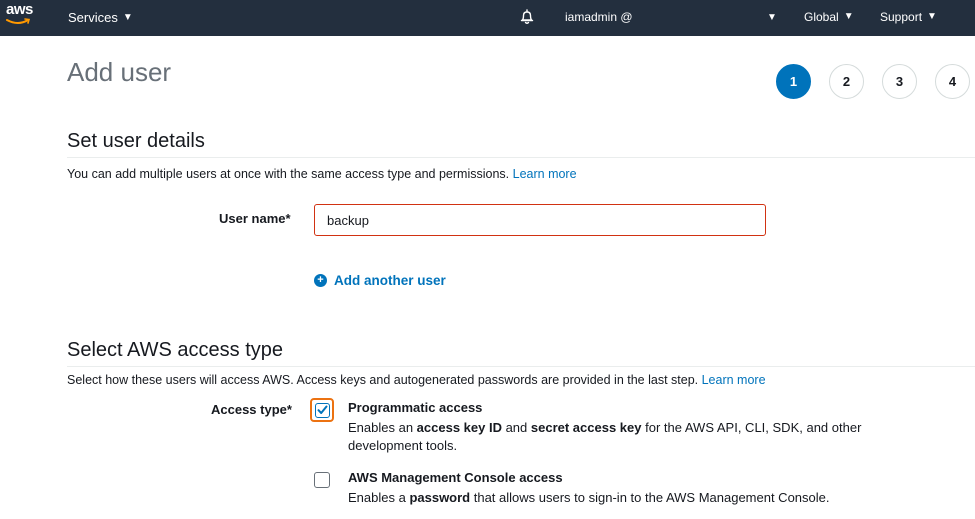 The width and height of the screenshot is (975, 519). Describe the element at coordinates (540, 220) in the screenshot. I see `username-input` at that location.